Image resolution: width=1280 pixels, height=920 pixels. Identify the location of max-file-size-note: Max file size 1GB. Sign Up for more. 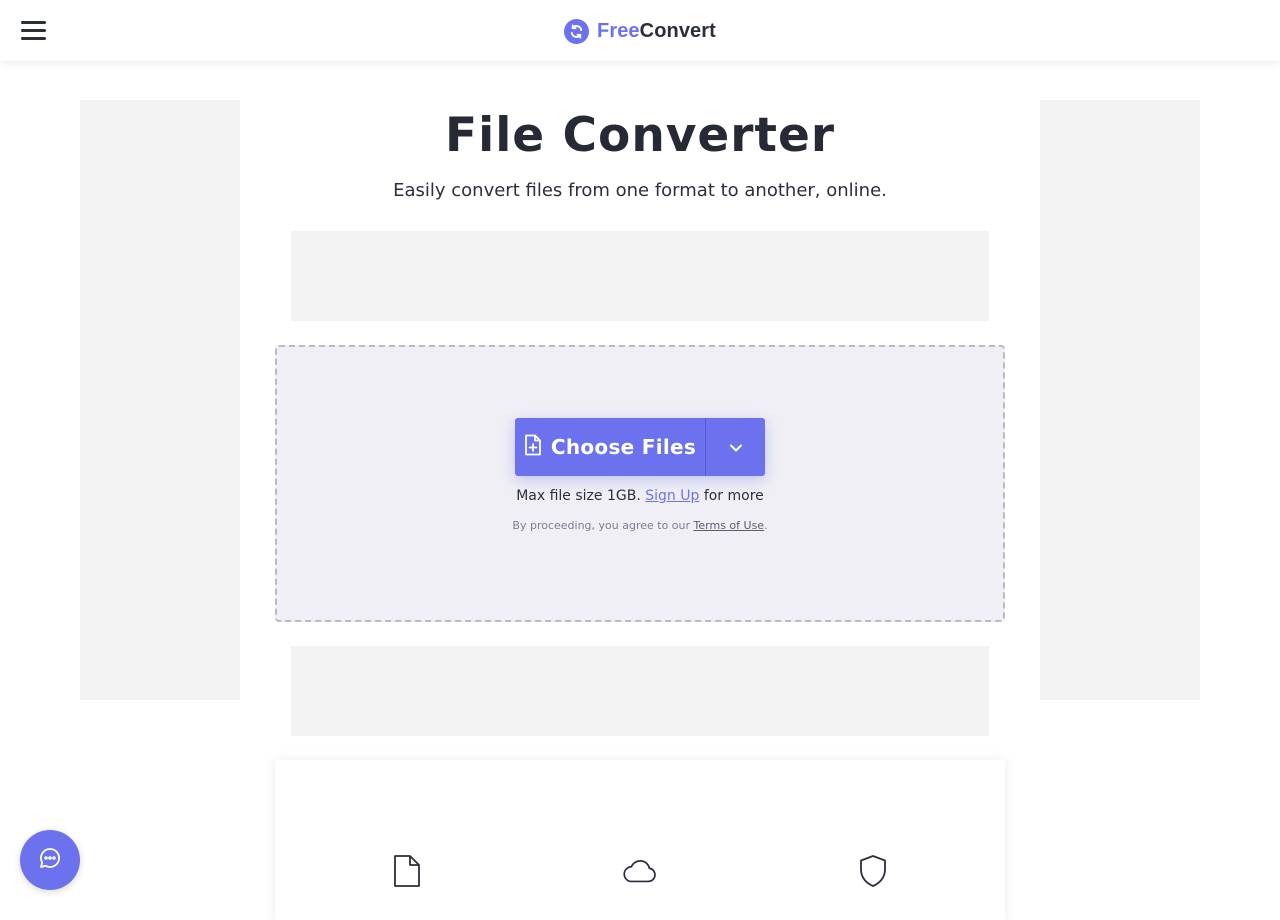
(640, 496).